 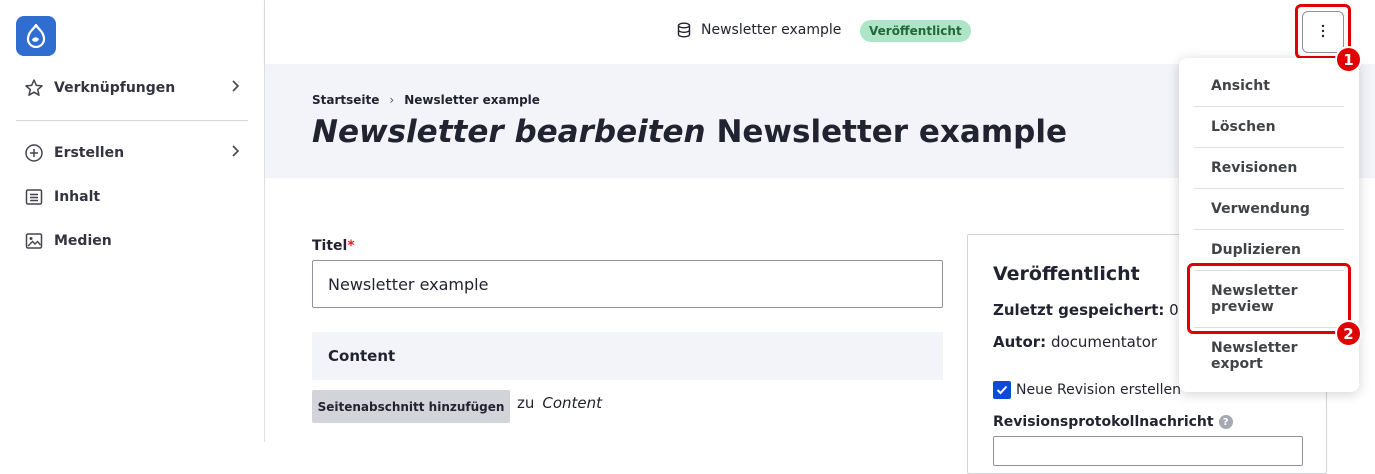 I want to click on revision-log-label: Revisionsprotokollnachricht ?, so click(x=1113, y=422).